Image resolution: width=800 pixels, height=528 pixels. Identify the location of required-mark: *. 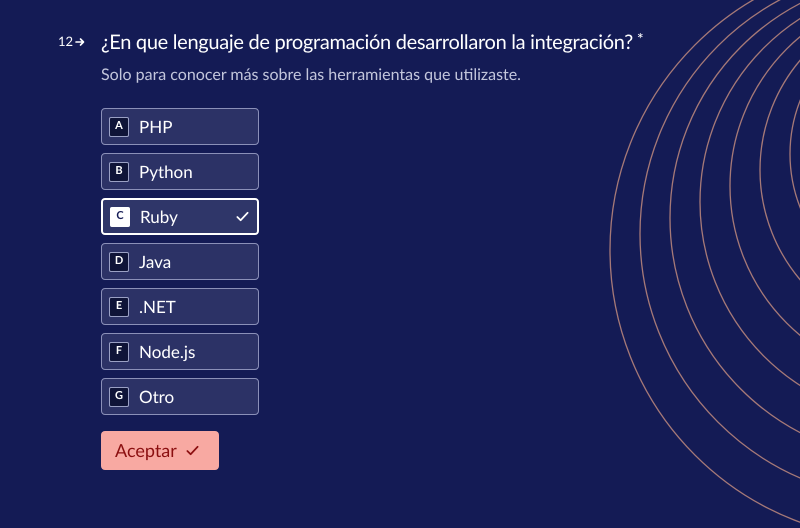
(640, 40).